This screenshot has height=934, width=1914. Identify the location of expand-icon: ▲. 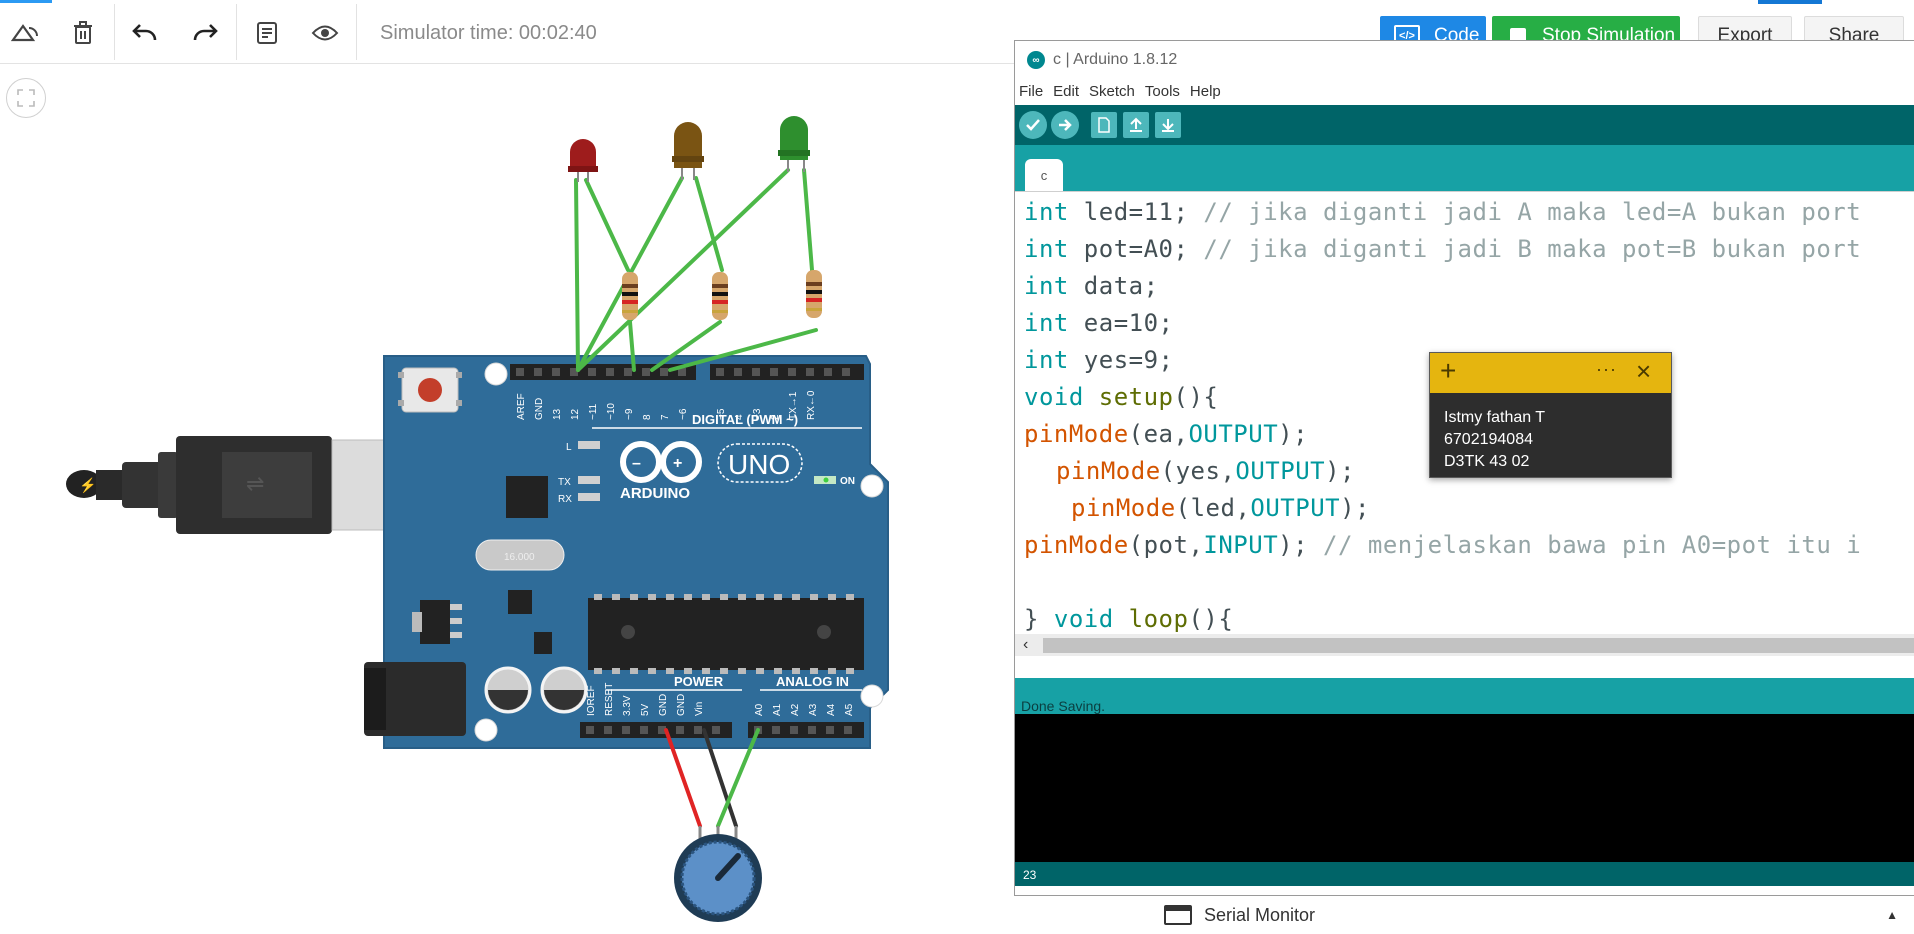
(1892, 915).